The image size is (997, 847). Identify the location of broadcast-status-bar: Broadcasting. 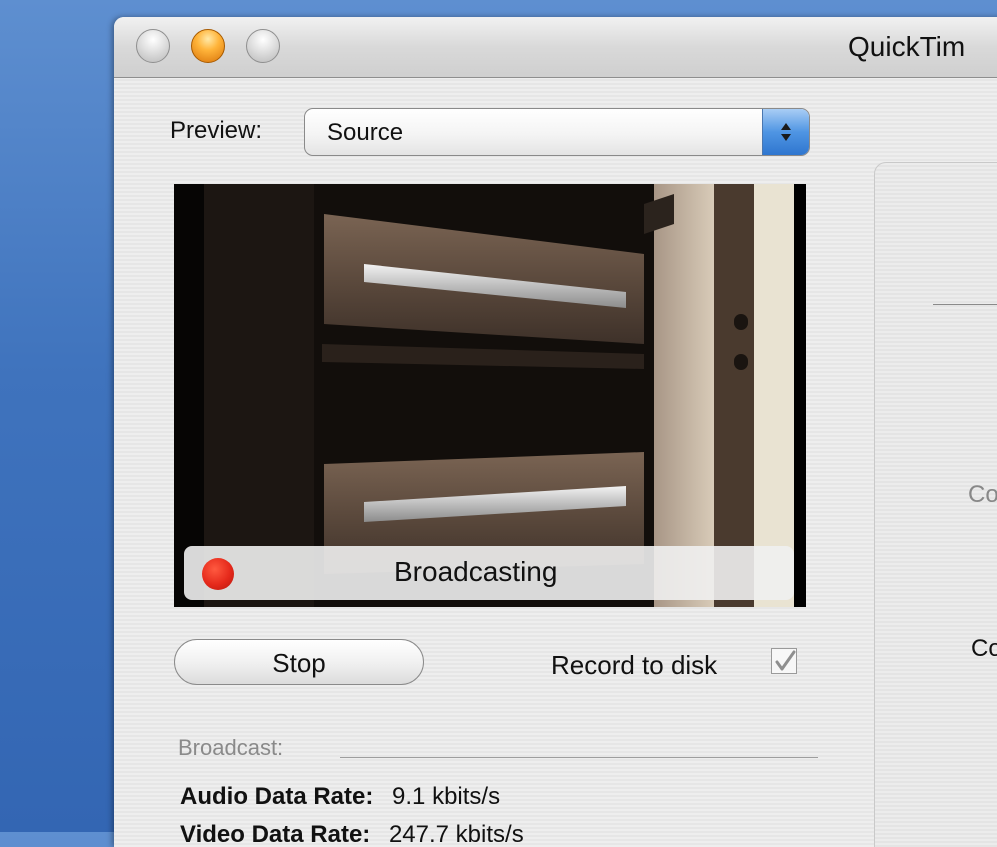
(489, 573).